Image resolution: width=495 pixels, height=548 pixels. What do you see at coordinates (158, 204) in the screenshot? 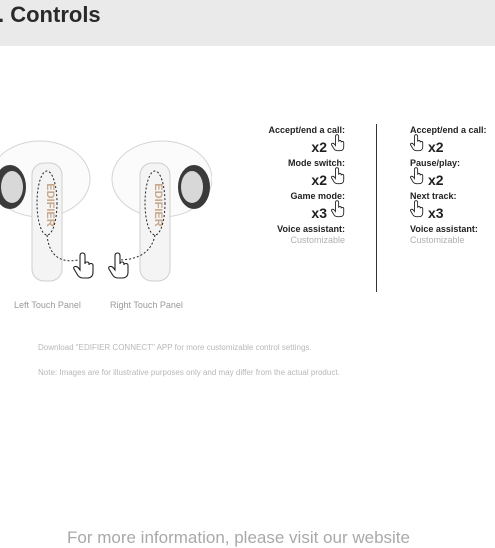
I see `right-earbud-brand: EDIFIER` at bounding box center [158, 204].